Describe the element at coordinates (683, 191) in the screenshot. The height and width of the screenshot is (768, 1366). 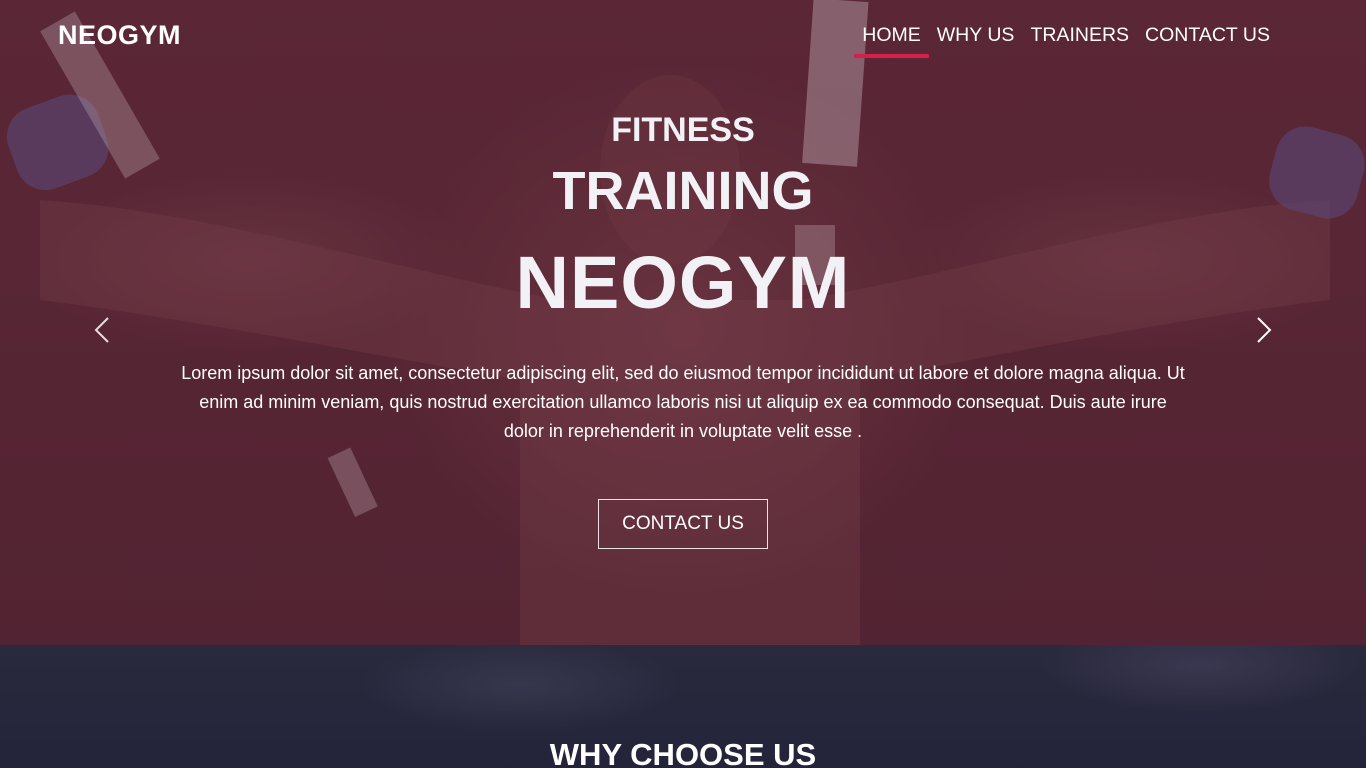
I see `hero-heading-training: TRAINING` at that location.